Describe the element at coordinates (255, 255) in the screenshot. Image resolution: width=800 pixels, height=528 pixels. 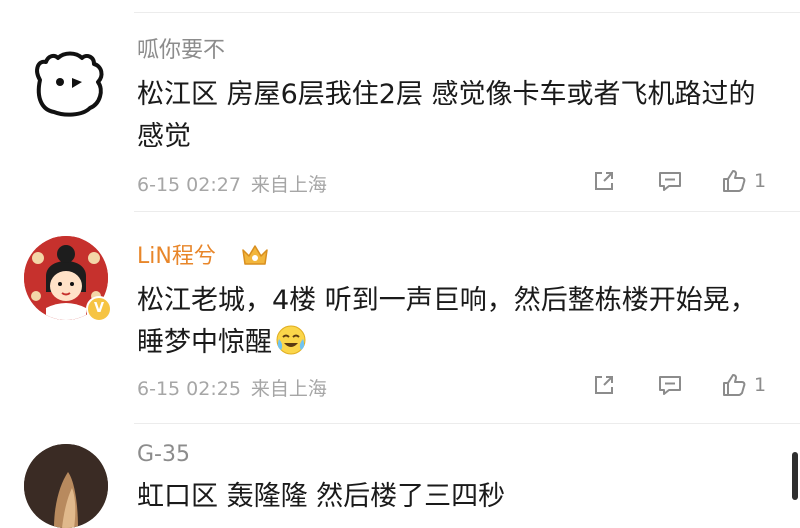
I see `crown-icon` at that location.